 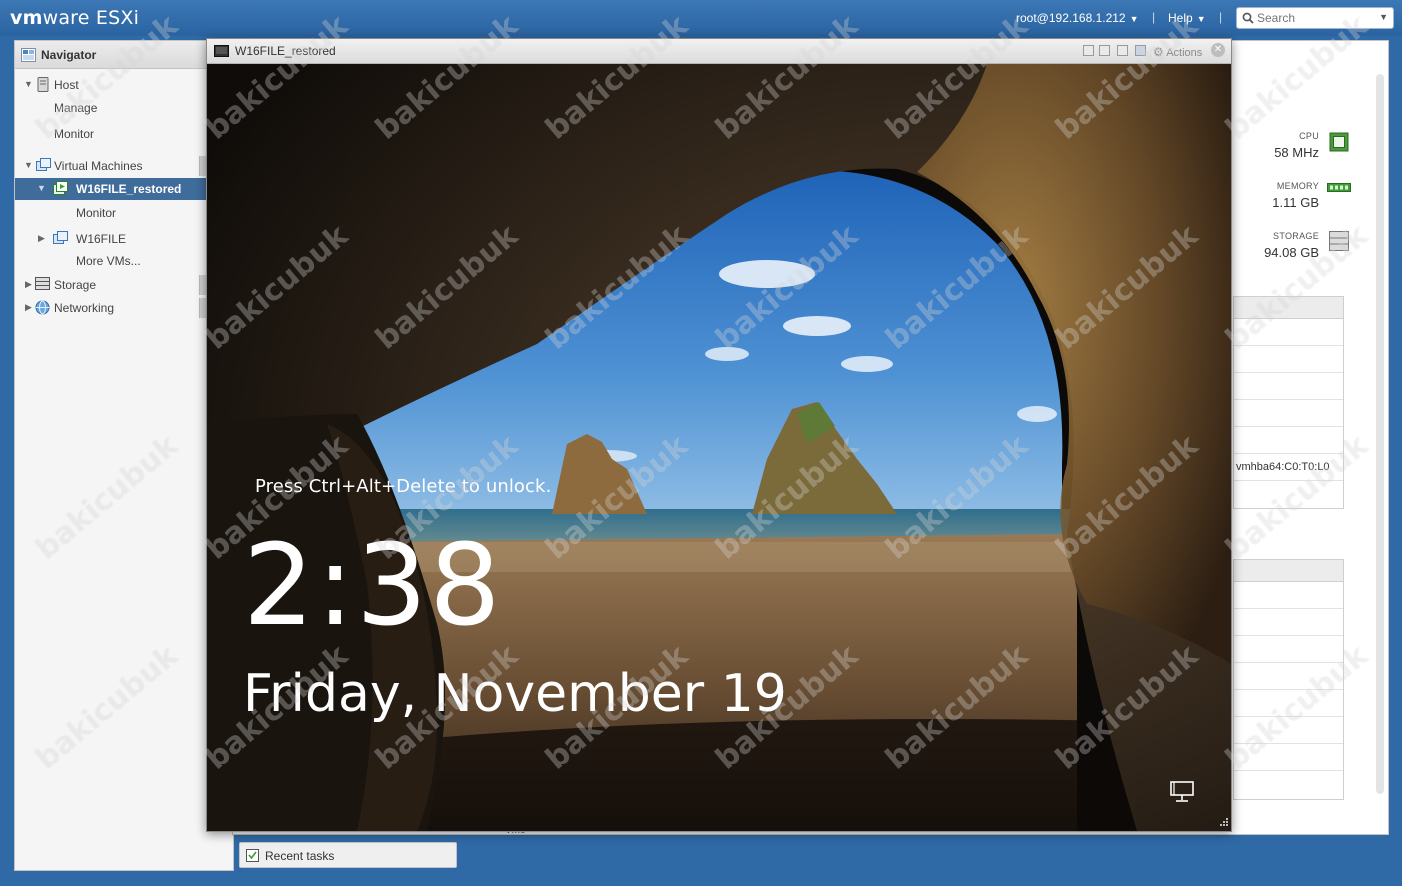 I want to click on nav-vm-w16file: ▶ W16FILE, so click(x=111, y=239).